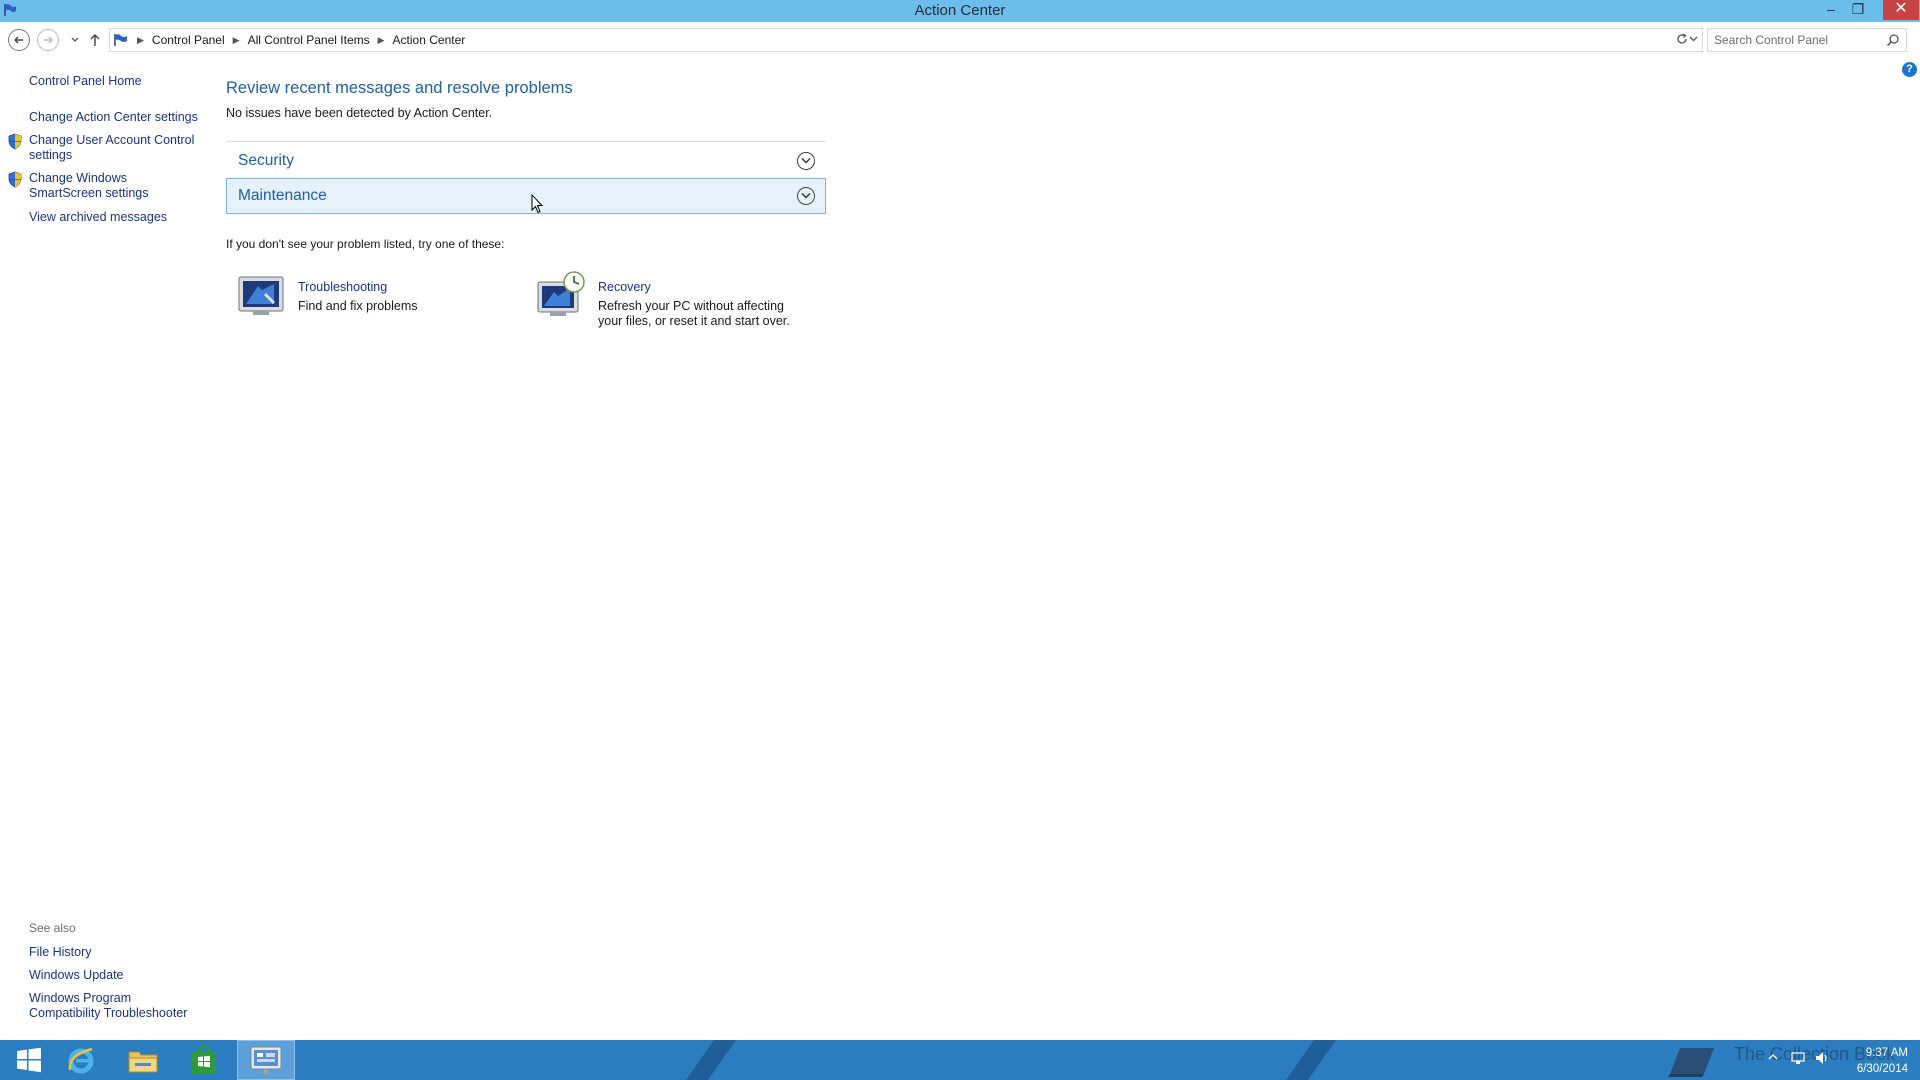 The image size is (1920, 1080). I want to click on security-section-header: Security, so click(526, 161).